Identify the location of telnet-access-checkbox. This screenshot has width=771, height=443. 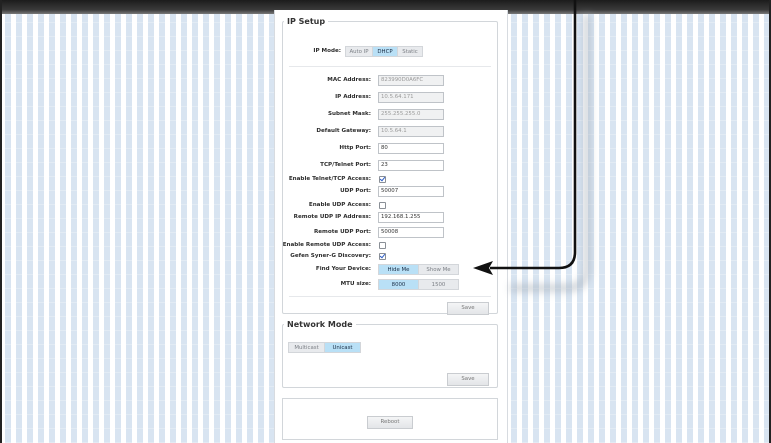
(382, 179).